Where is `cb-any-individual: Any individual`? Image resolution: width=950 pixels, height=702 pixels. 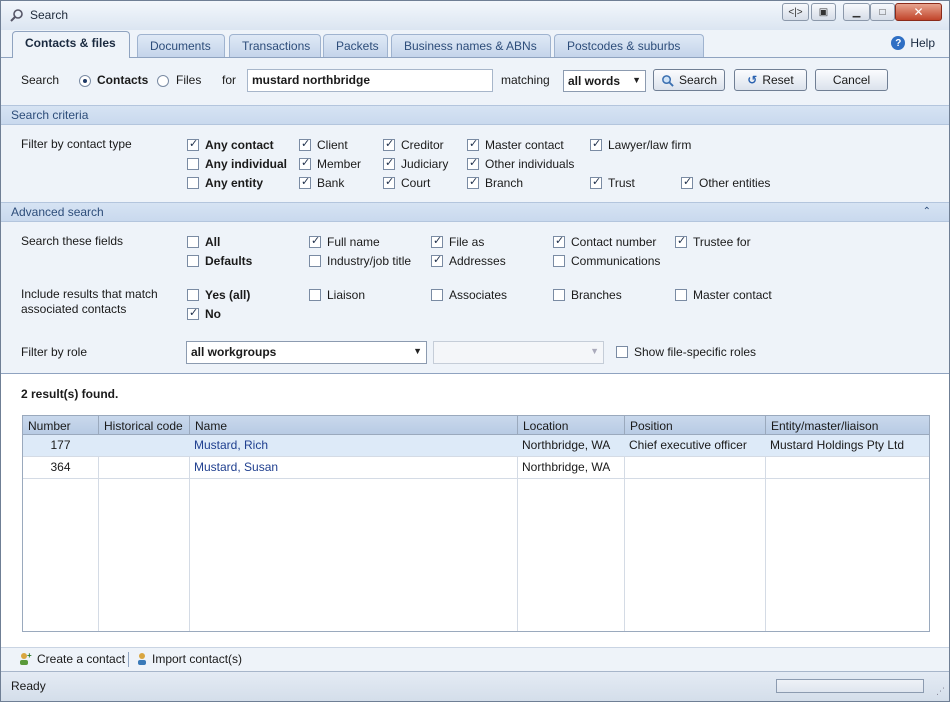
cb-any-individual: Any individual is located at coordinates (237, 164).